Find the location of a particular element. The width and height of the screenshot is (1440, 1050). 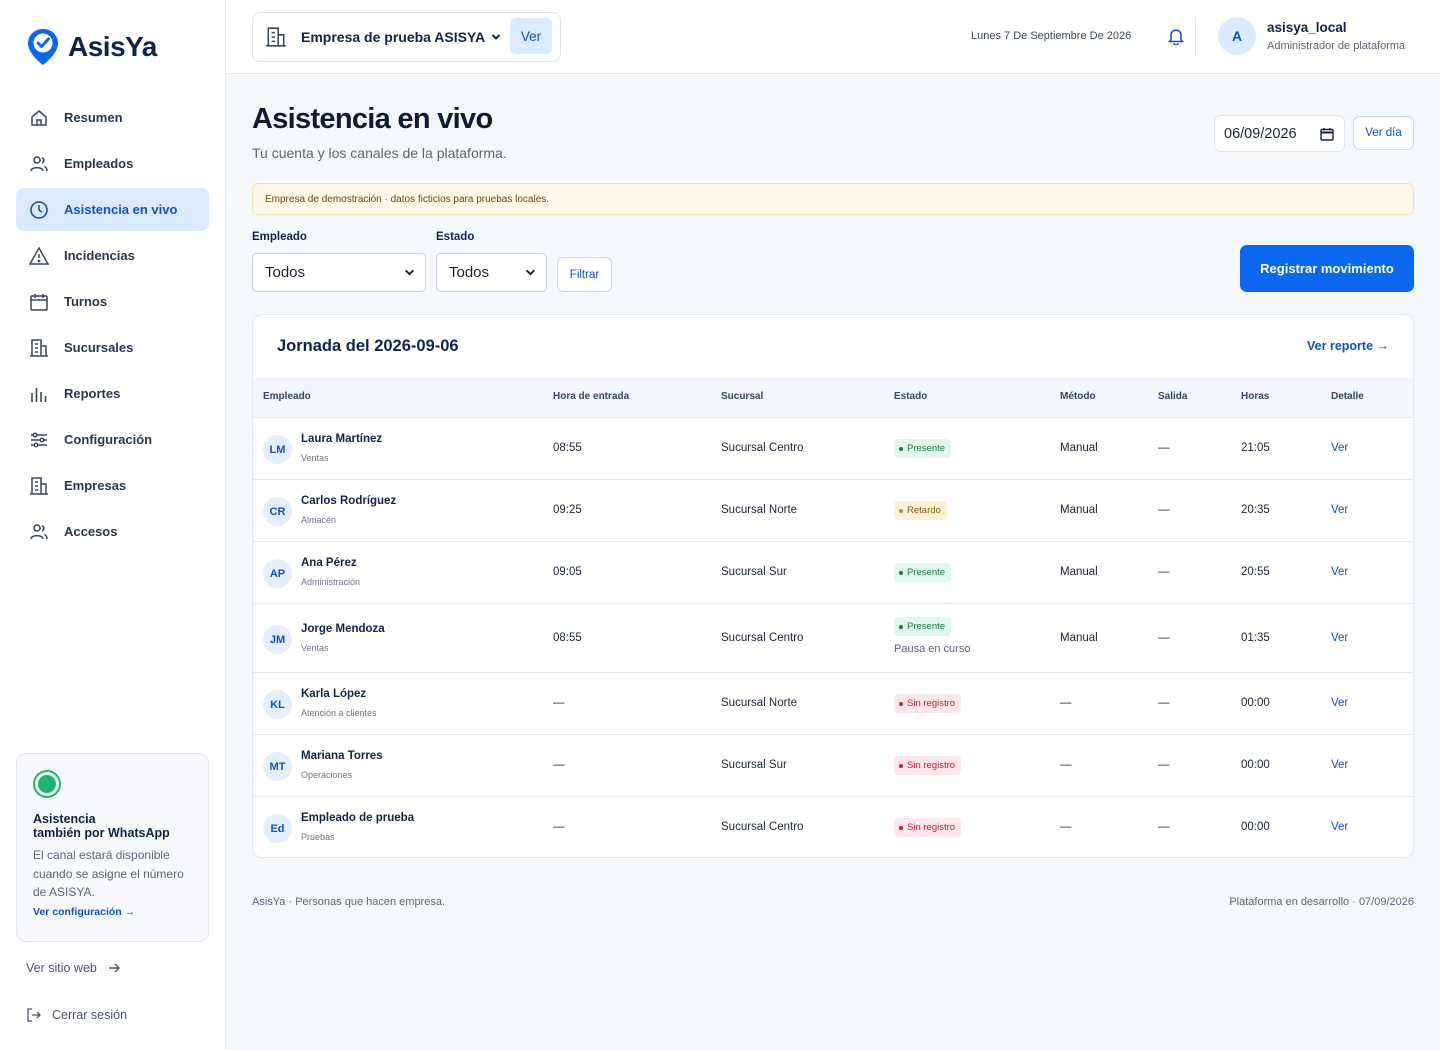

column-header: Salida is located at coordinates (1173, 396).